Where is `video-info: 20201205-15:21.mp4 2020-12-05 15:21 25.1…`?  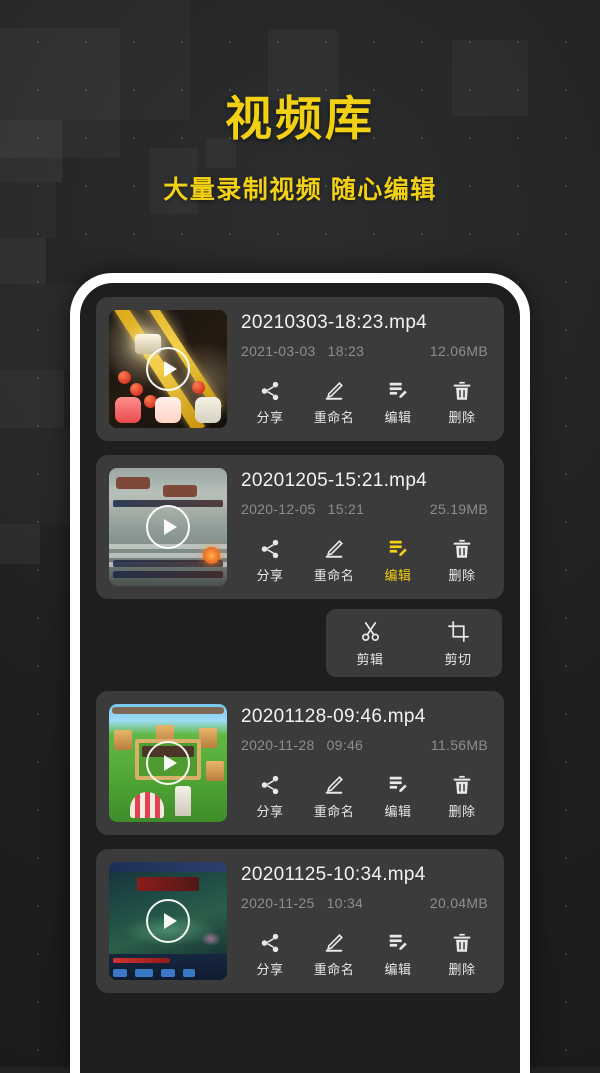 video-info: 20201205-15:21.mp4 2020-12-05 15:21 25.1… is located at coordinates (366, 527).